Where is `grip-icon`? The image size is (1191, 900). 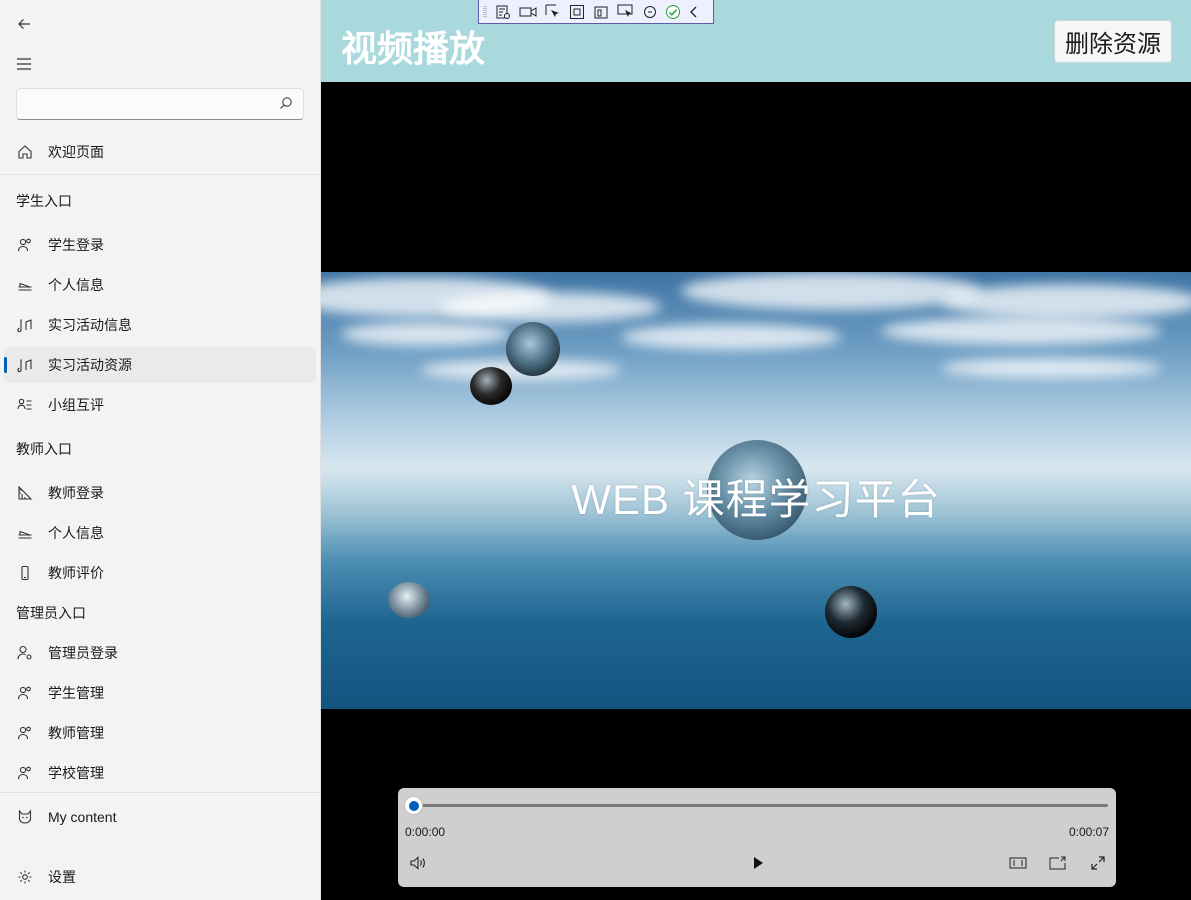
grip-icon is located at coordinates (485, 12).